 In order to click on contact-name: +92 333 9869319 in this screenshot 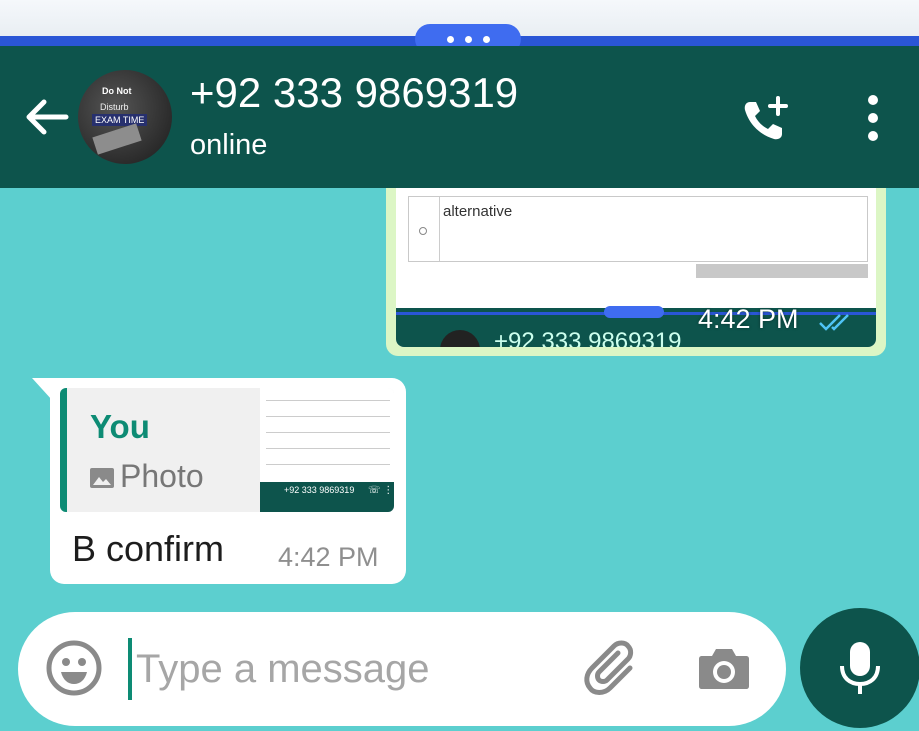, I will do `click(354, 93)`.